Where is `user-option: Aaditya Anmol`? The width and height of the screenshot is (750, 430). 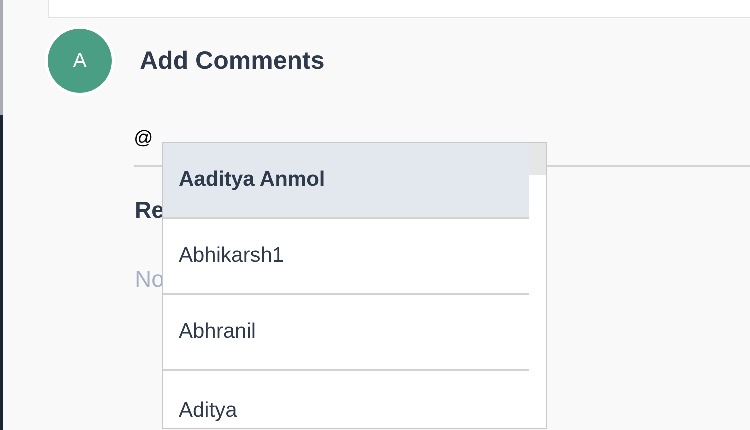
user-option: Aaditya Anmol is located at coordinates (346, 181).